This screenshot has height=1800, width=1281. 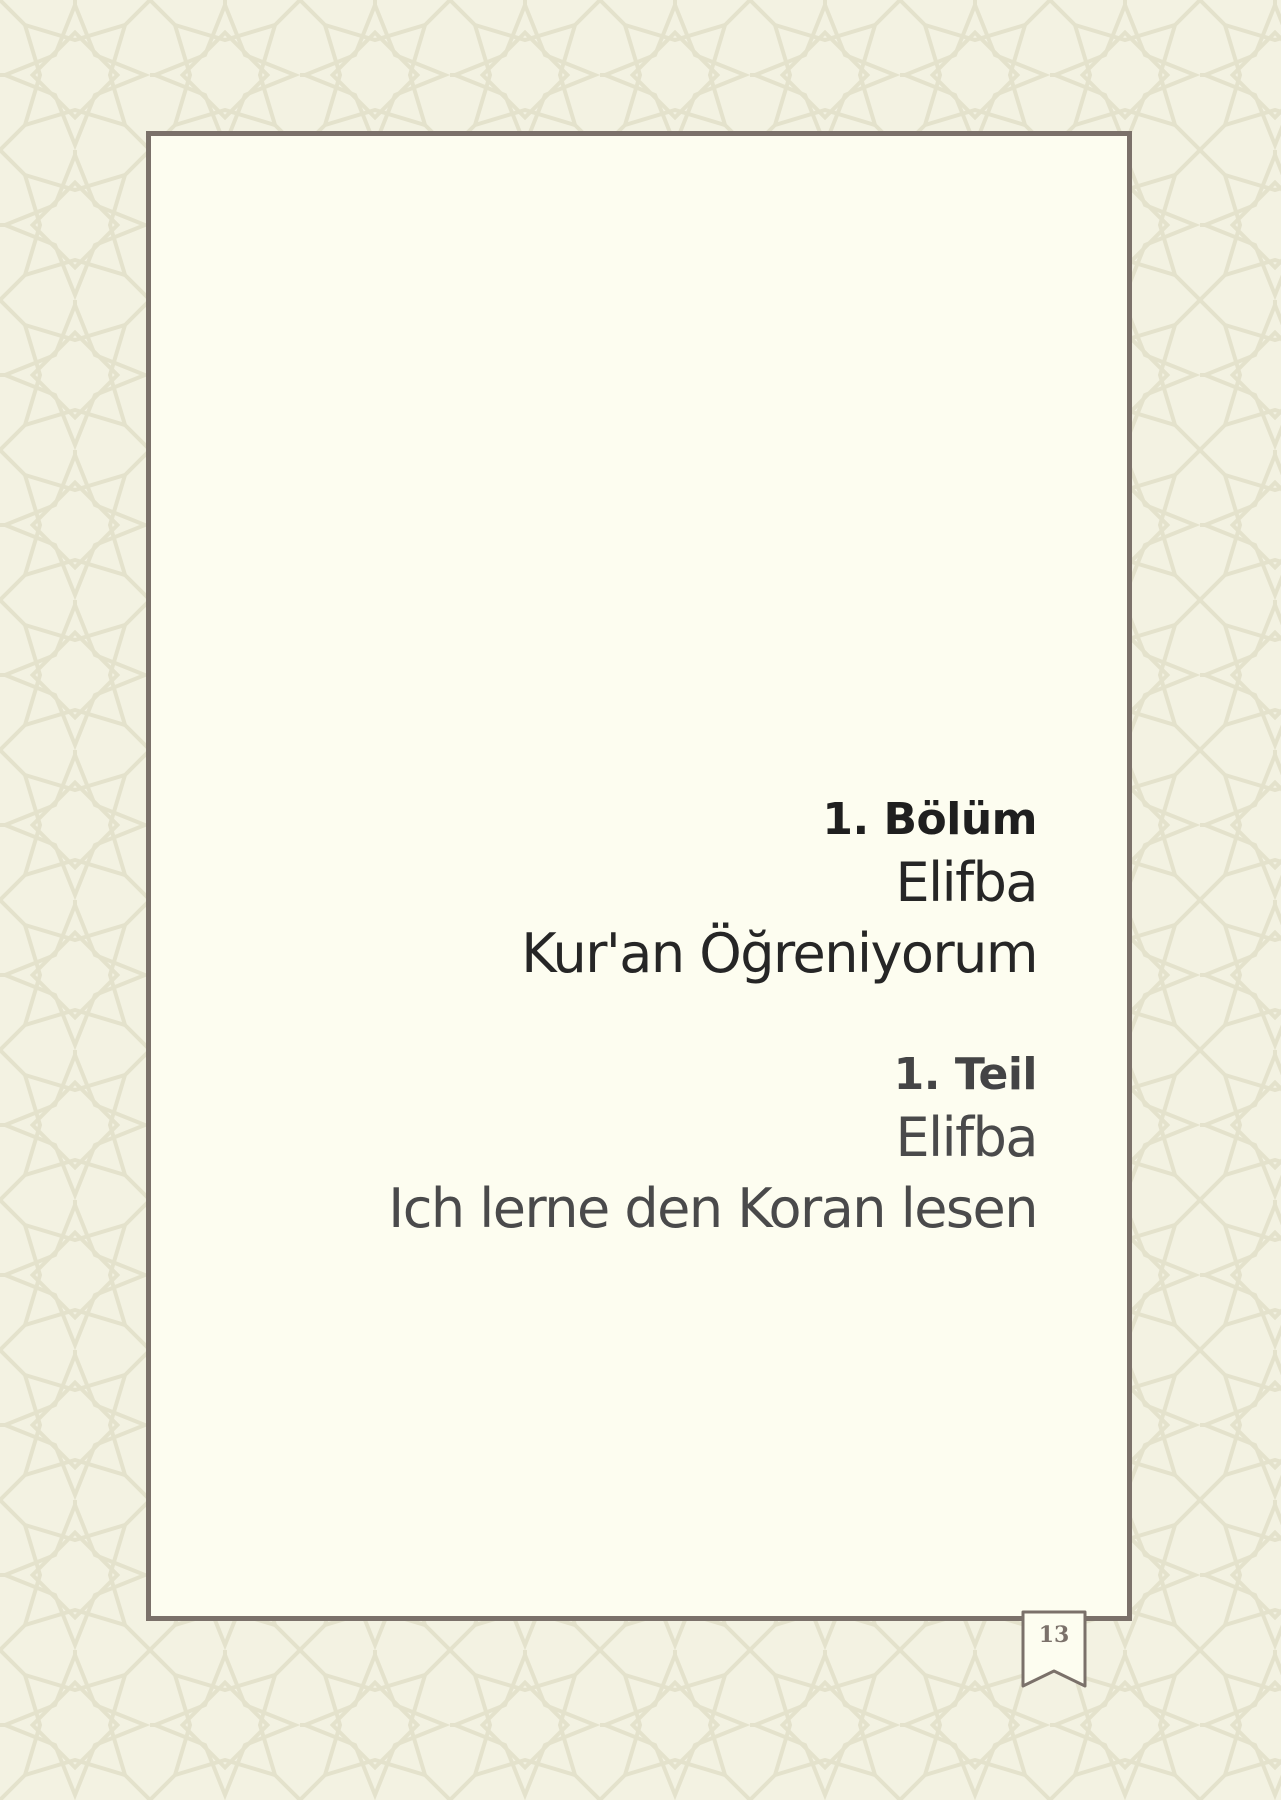 What do you see at coordinates (713, 1209) in the screenshot?
I see `chapter-subtitle-de-2: Ich lerne den Koran lesen` at bounding box center [713, 1209].